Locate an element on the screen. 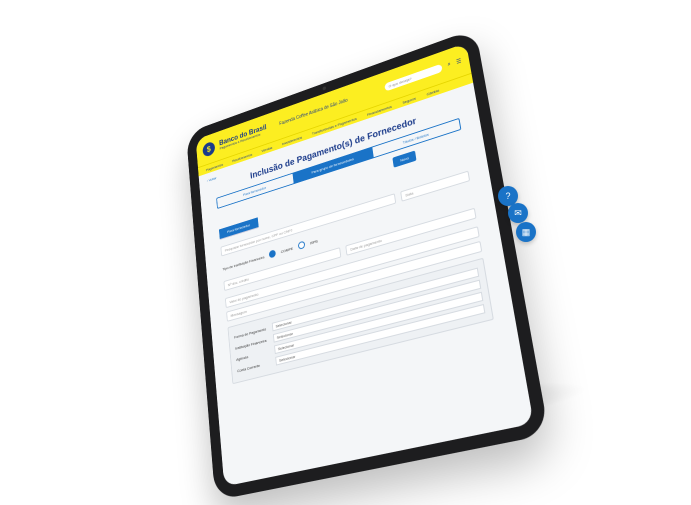  help-icon: ? is located at coordinates (508, 196).